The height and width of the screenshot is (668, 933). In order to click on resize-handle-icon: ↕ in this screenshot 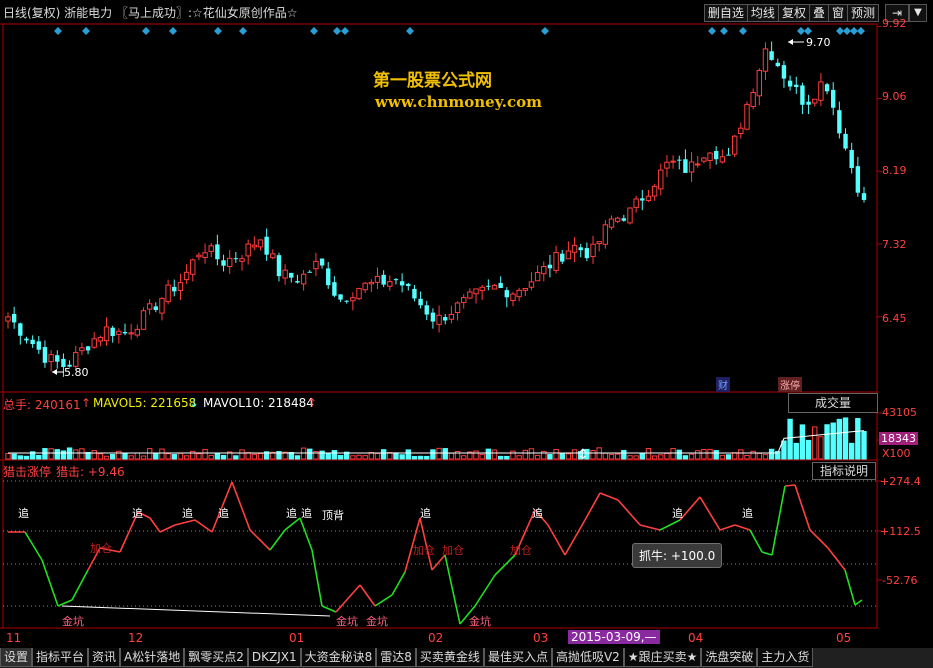, I will do `click(583, 455)`.